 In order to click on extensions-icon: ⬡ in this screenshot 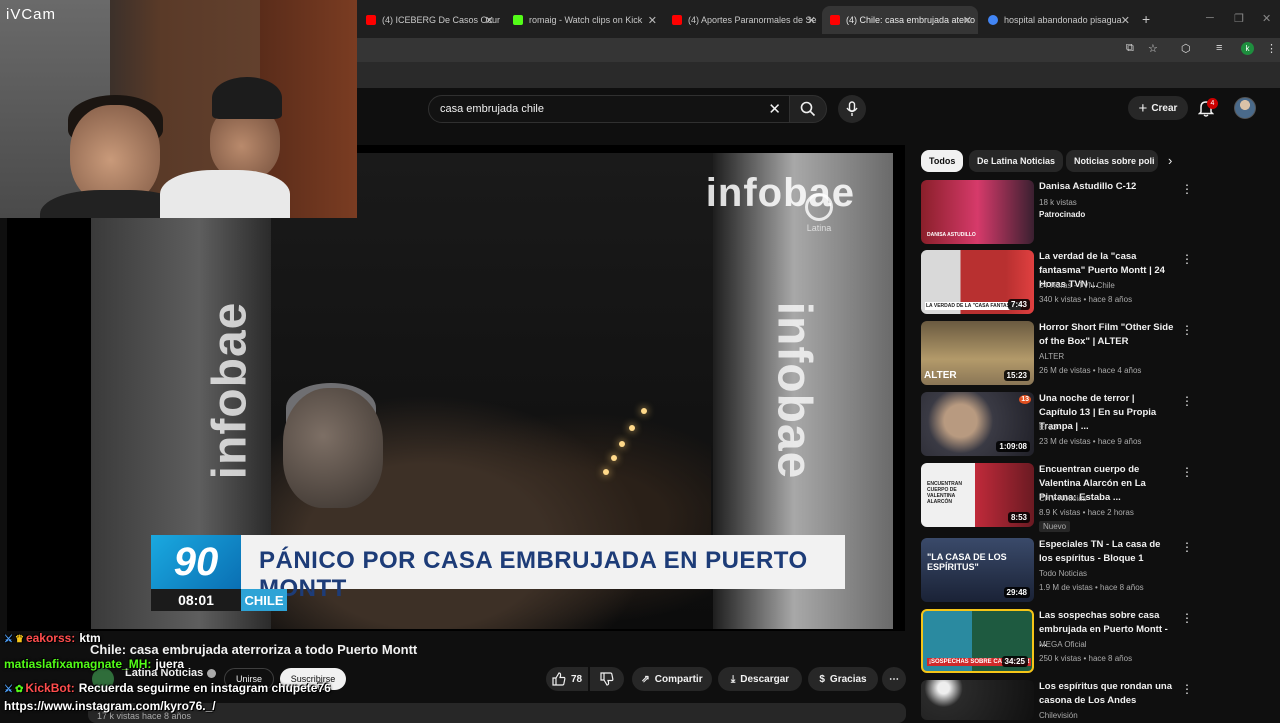, I will do `click(1186, 48)`.